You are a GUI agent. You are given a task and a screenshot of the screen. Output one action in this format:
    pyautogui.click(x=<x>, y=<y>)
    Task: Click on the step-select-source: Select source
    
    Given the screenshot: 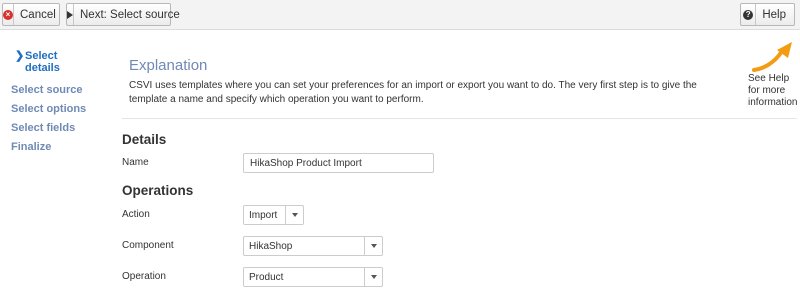 What is the action you would take?
    pyautogui.click(x=47, y=90)
    